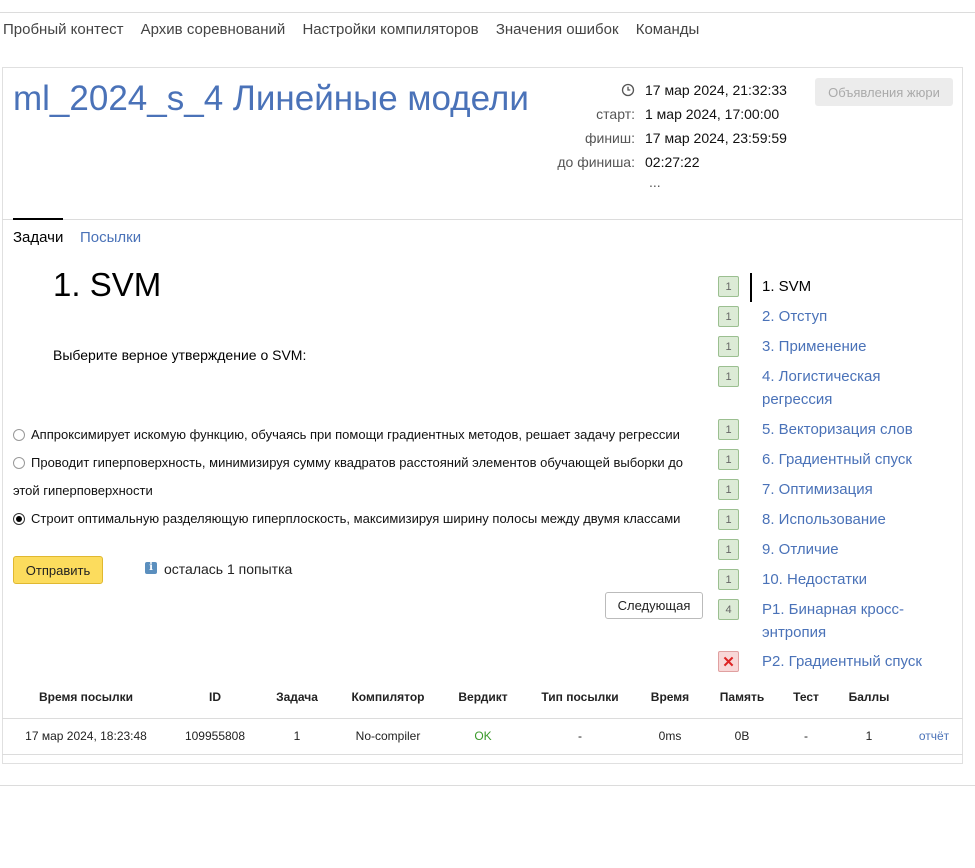 This screenshot has height=868, width=975. Describe the element at coordinates (388, 697) in the screenshot. I see `column-header: Компилятор` at that location.